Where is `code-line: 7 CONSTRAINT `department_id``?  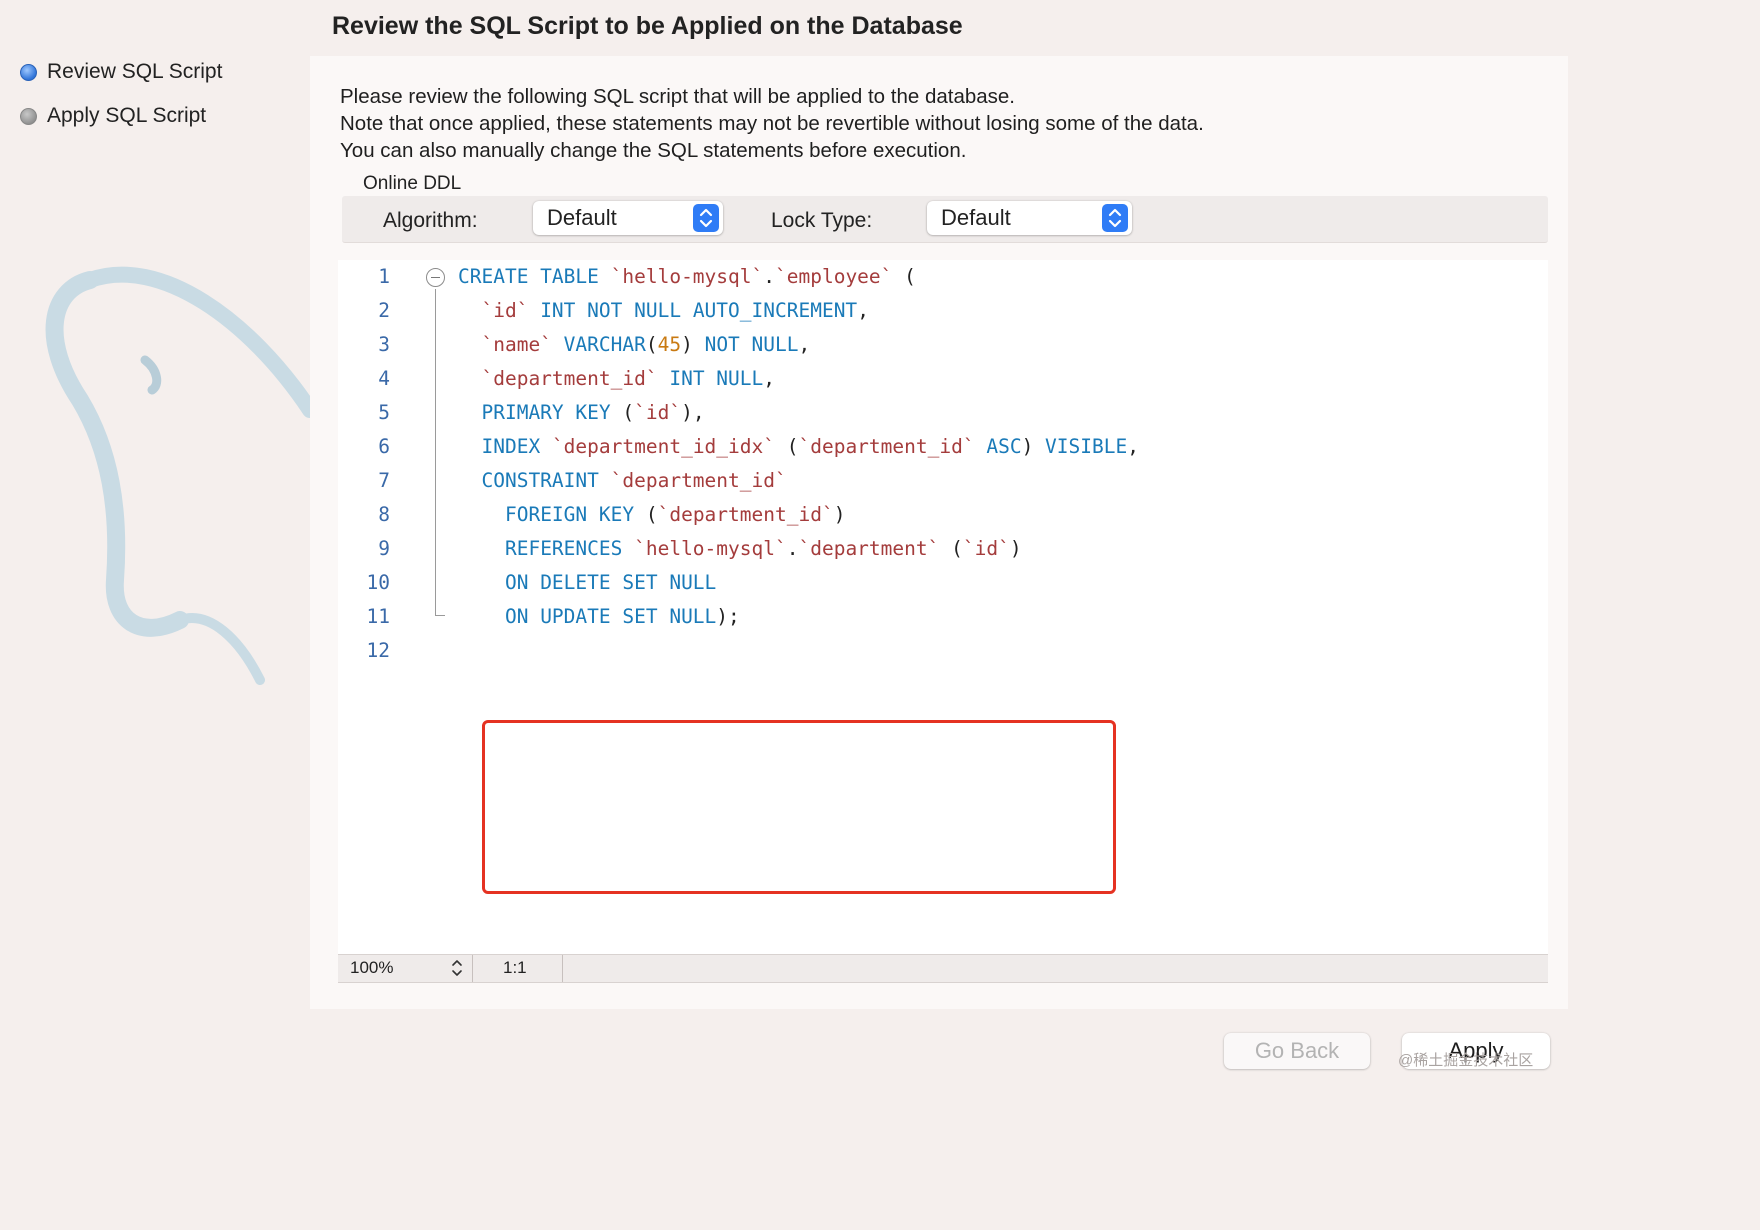
code-line: 7 CONSTRAINT `department_id` is located at coordinates (943, 481).